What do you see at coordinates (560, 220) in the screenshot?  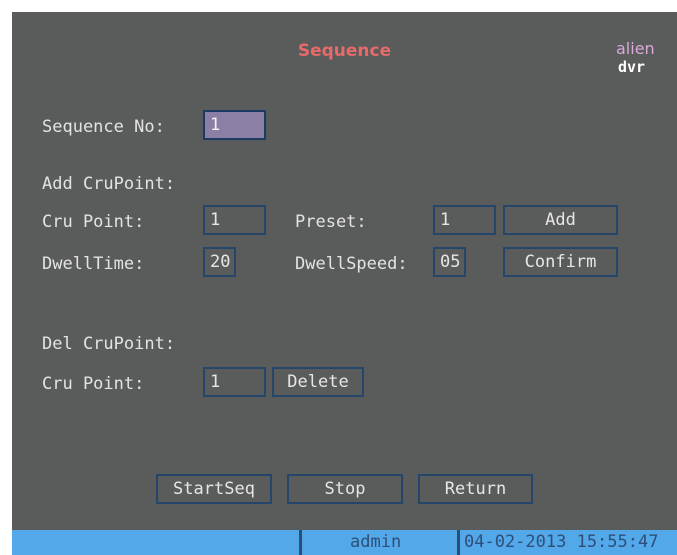 I see `add-button: Add` at bounding box center [560, 220].